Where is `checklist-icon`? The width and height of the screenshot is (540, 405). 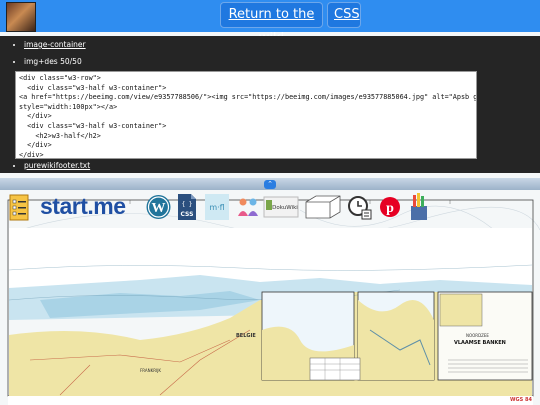 checklist-icon is located at coordinates (19, 207).